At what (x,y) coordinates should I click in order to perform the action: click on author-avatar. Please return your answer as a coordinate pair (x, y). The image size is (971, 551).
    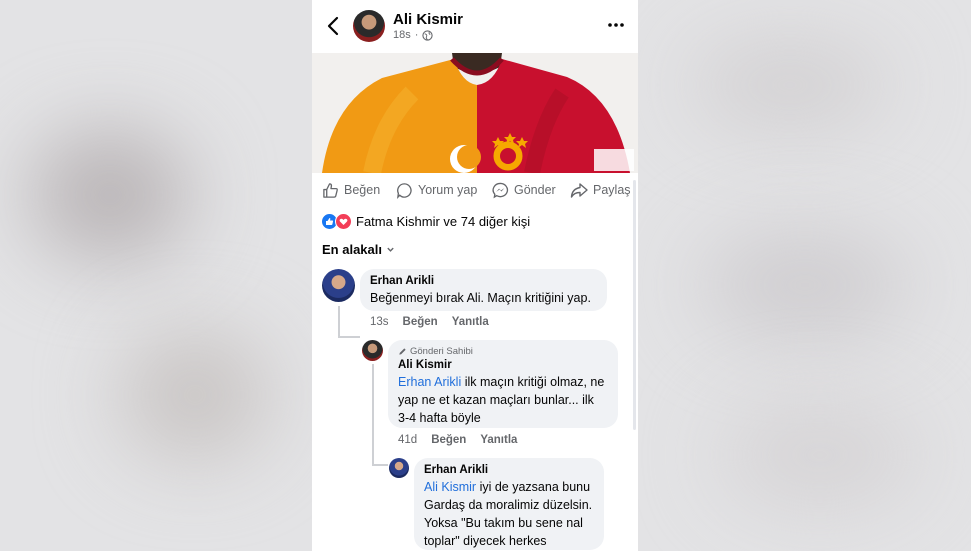
    Looking at the image, I should click on (369, 26).